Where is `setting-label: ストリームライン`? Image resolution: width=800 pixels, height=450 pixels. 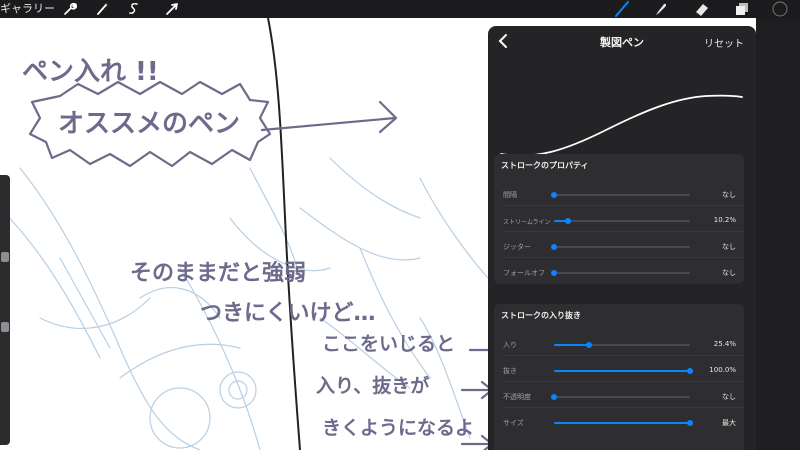
setting-label: ストリームライン is located at coordinates (527, 222).